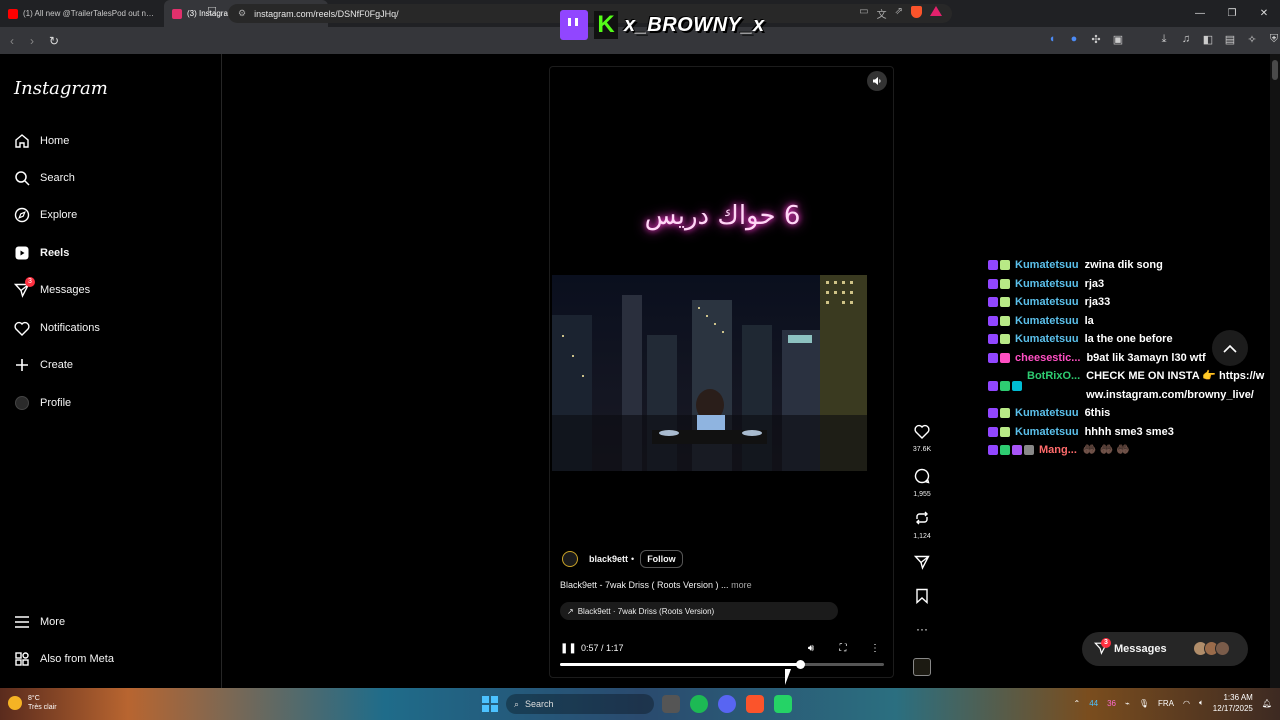  Describe the element at coordinates (608, 559) in the screenshot. I see `creator-username: black9ett` at that location.